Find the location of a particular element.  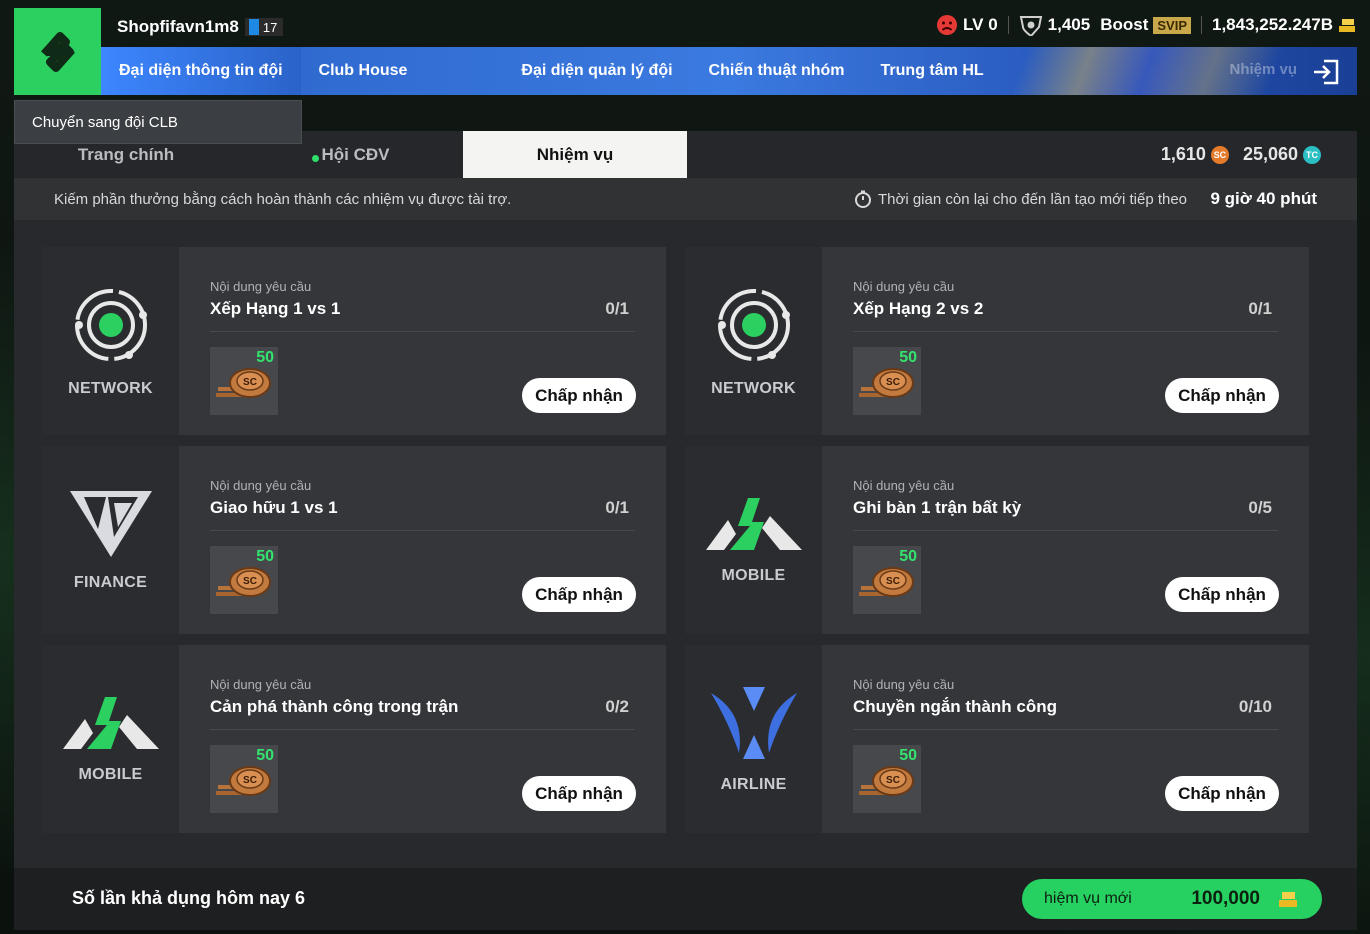

nav-label: Trung tâm HL is located at coordinates (932, 70).